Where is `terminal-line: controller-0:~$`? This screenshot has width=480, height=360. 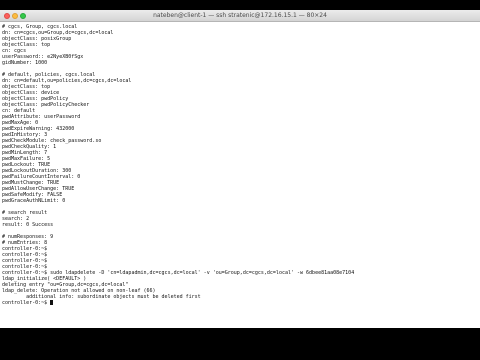
terminal-line: controller-0:~$ is located at coordinates (240, 303).